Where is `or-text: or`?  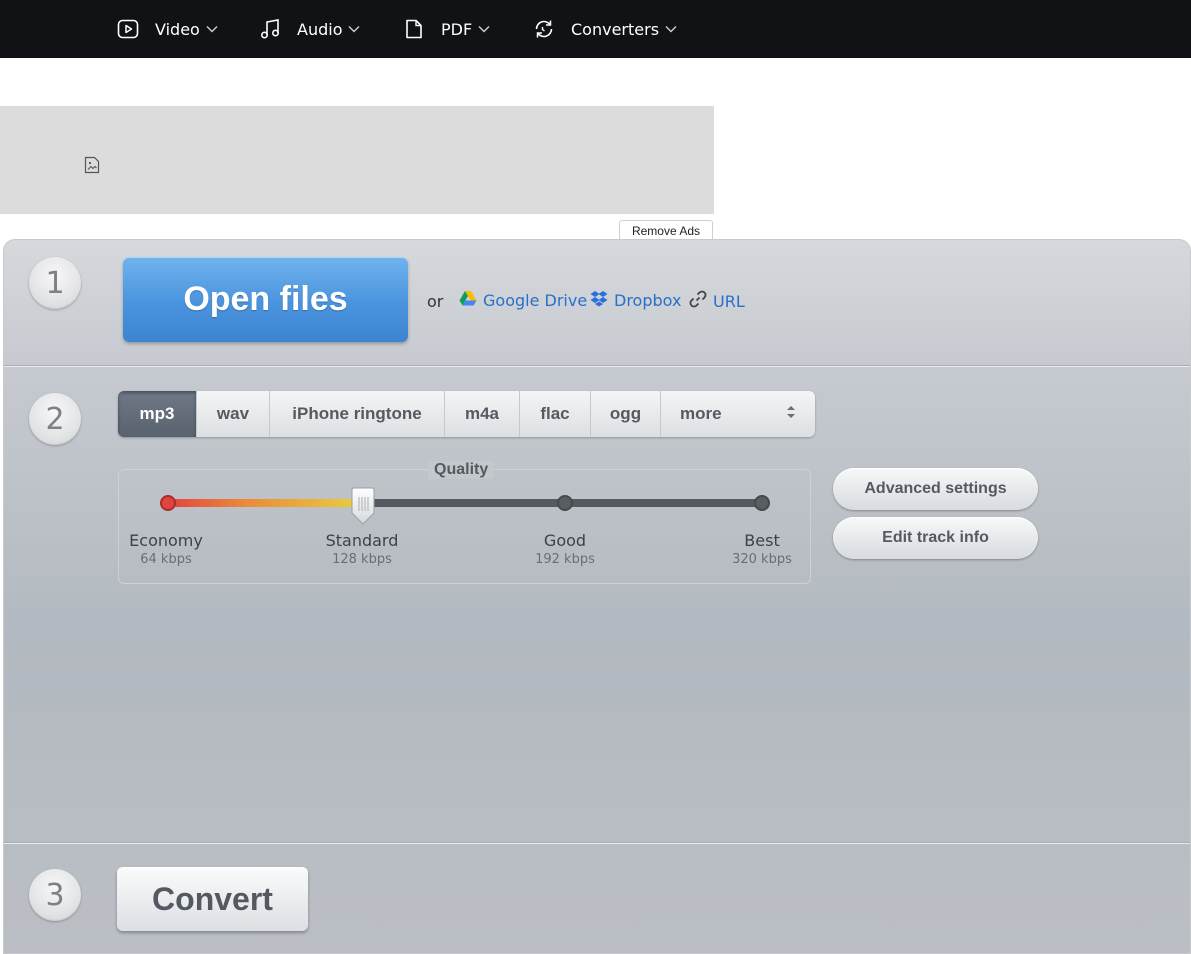 or-text: or is located at coordinates (435, 301).